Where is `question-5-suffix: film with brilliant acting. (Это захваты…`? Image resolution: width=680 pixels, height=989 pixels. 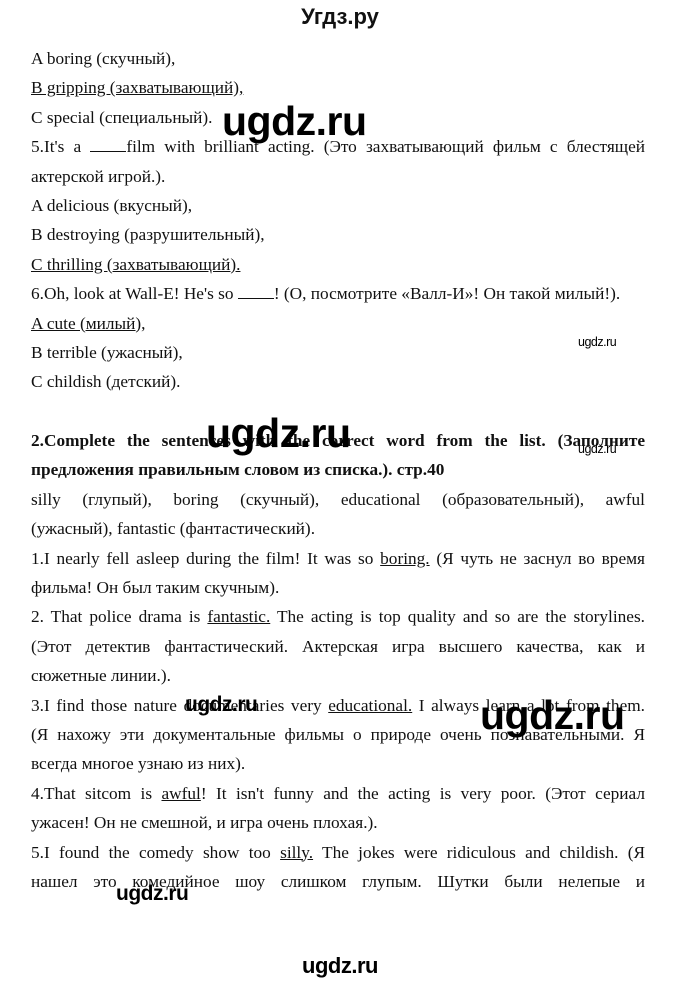 question-5-suffix: film with brilliant acting. (Это захваты… is located at coordinates (385, 147).